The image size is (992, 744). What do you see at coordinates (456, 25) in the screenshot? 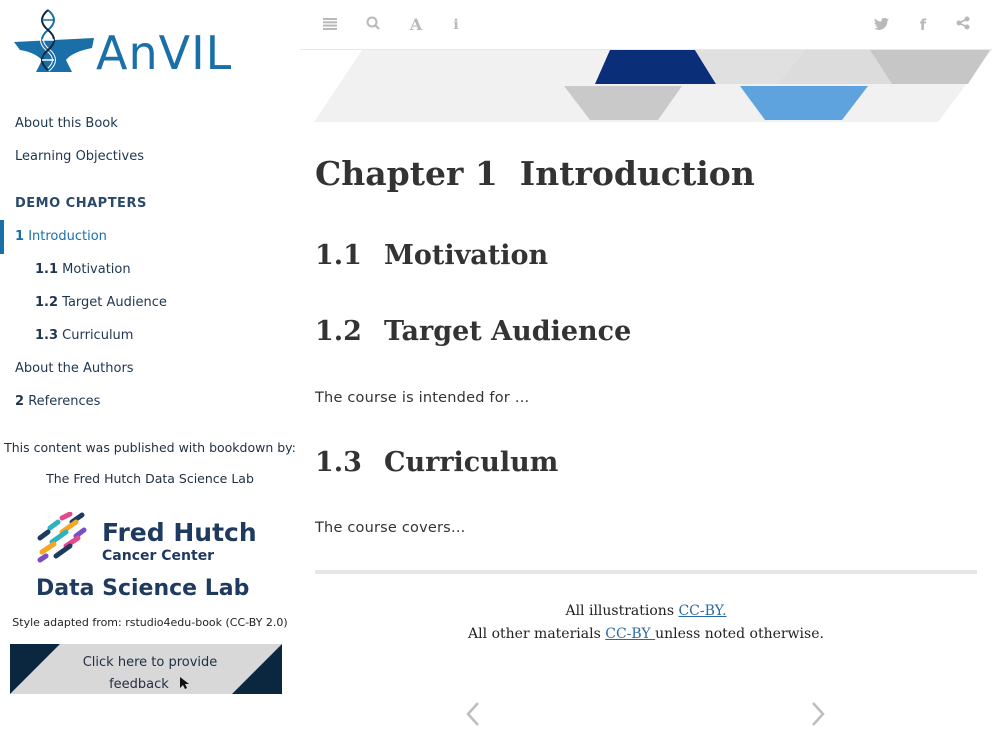
I see `info-icon: i` at bounding box center [456, 25].